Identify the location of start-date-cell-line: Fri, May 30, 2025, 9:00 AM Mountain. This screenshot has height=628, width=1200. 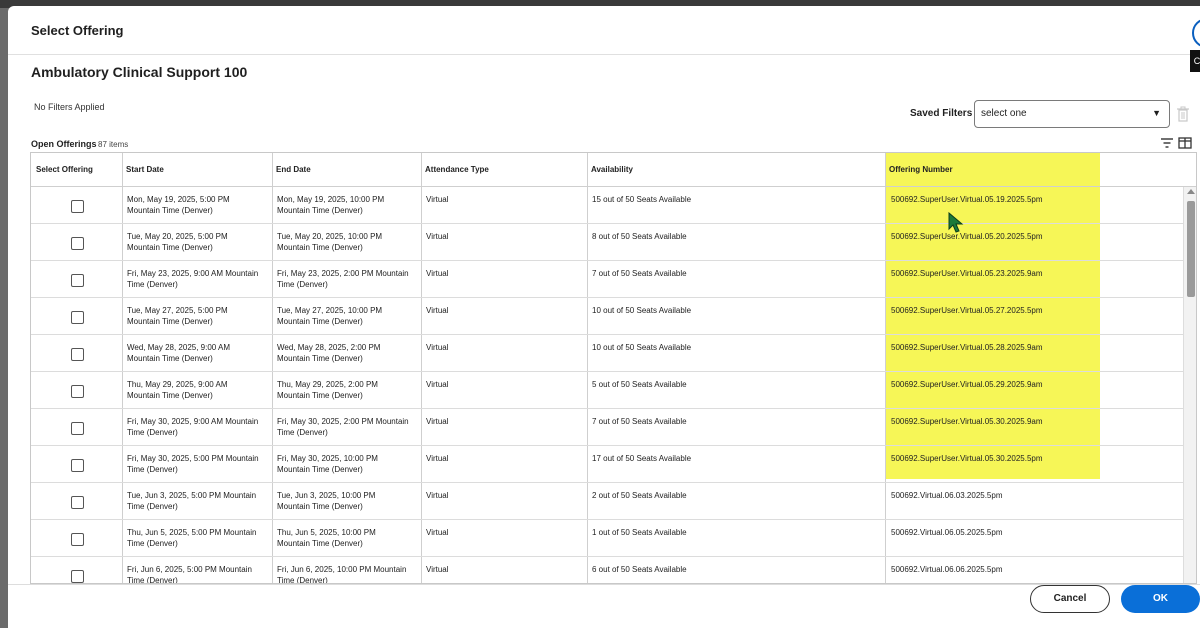
(193, 421).